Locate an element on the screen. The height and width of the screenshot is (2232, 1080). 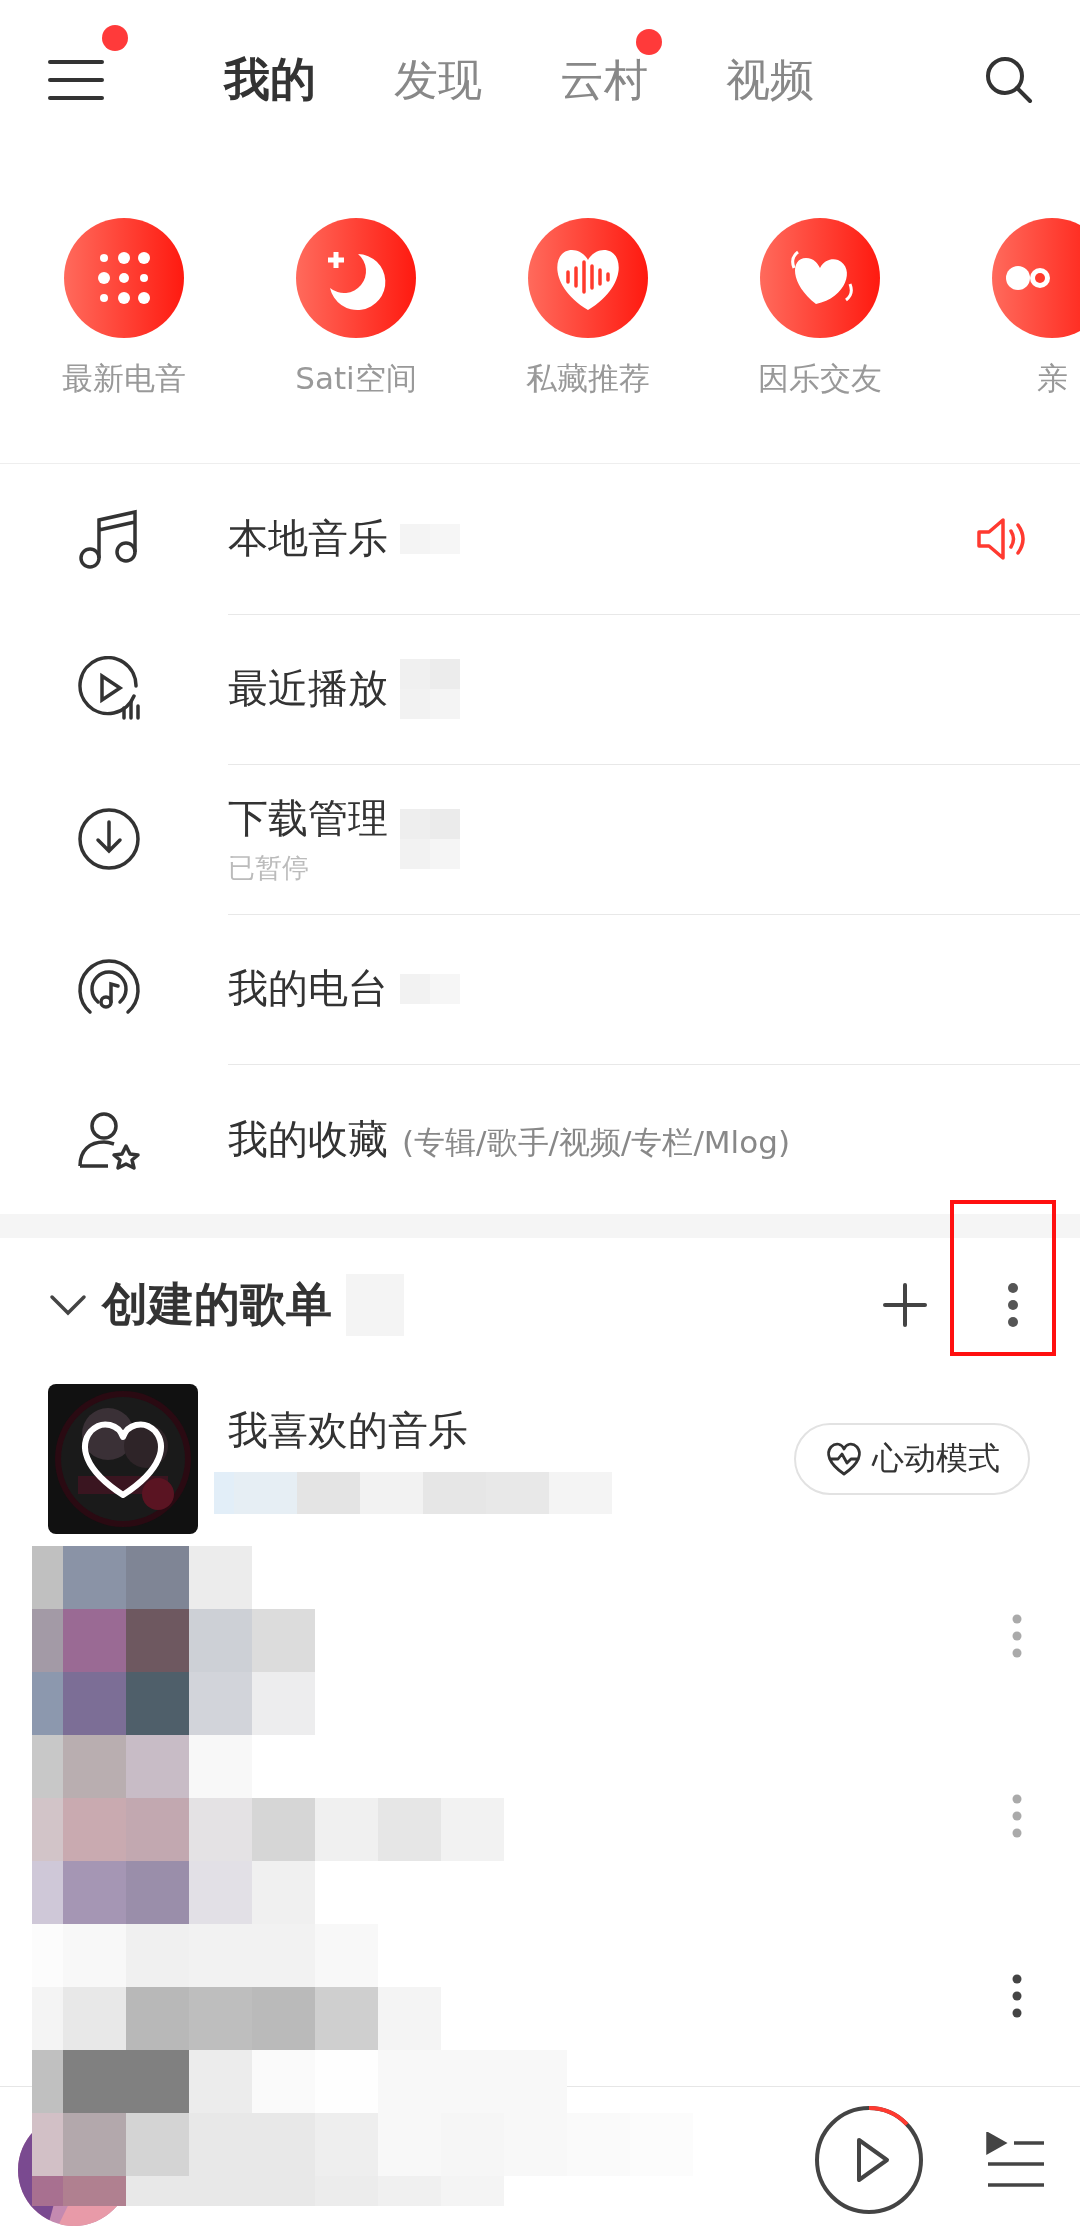
library-item: 我的电台 is located at coordinates (308, 988).